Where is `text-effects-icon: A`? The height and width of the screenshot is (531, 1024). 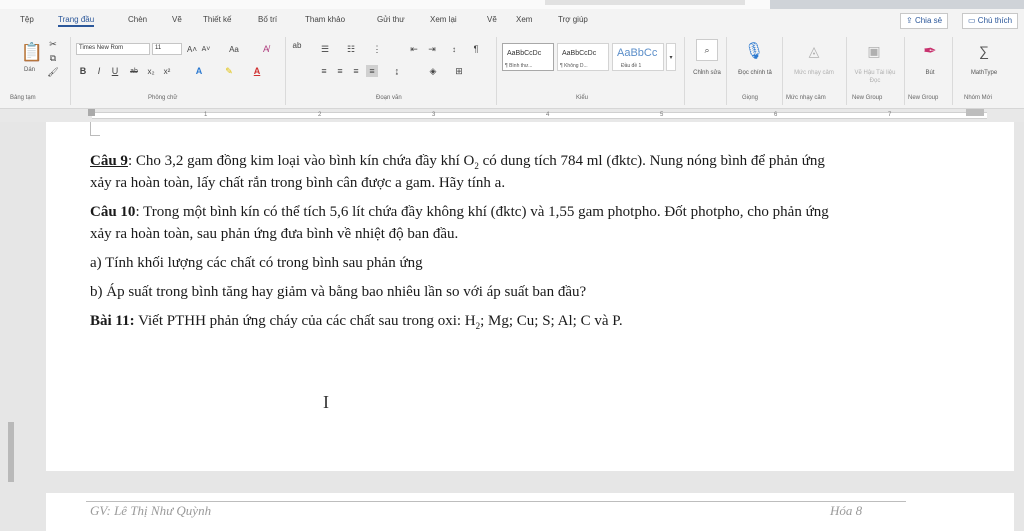 text-effects-icon: A is located at coordinates (199, 71).